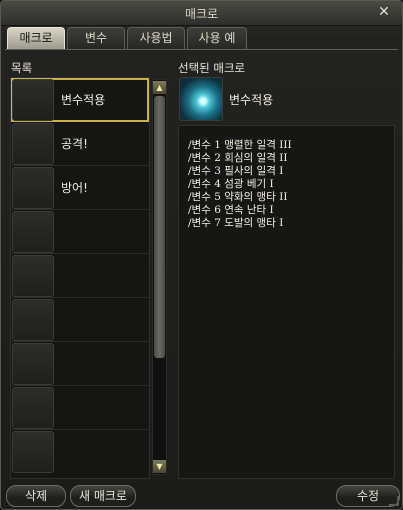  Describe the element at coordinates (22, 68) in the screenshot. I see `list-label: 목록` at that location.